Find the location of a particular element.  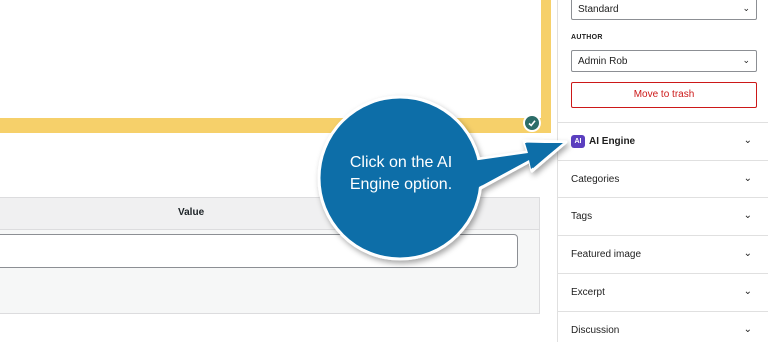

panel-label: Tags is located at coordinates (582, 216).